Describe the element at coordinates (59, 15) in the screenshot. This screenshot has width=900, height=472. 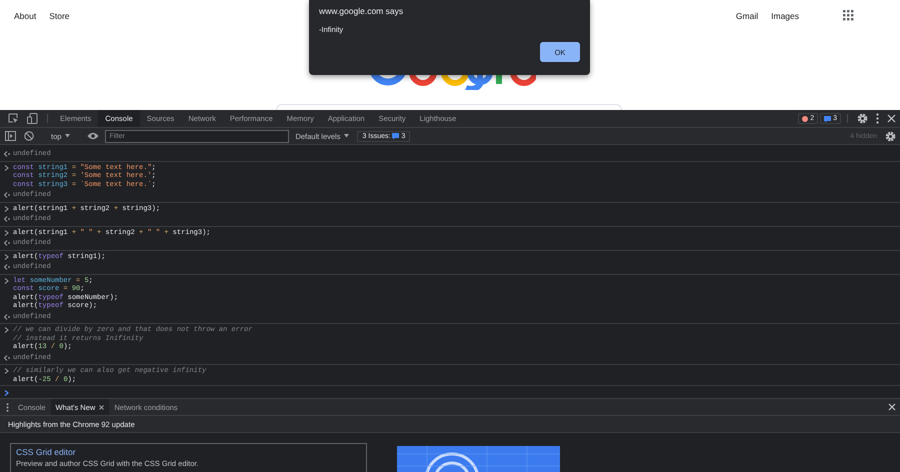
I see `nav-link: Store` at that location.